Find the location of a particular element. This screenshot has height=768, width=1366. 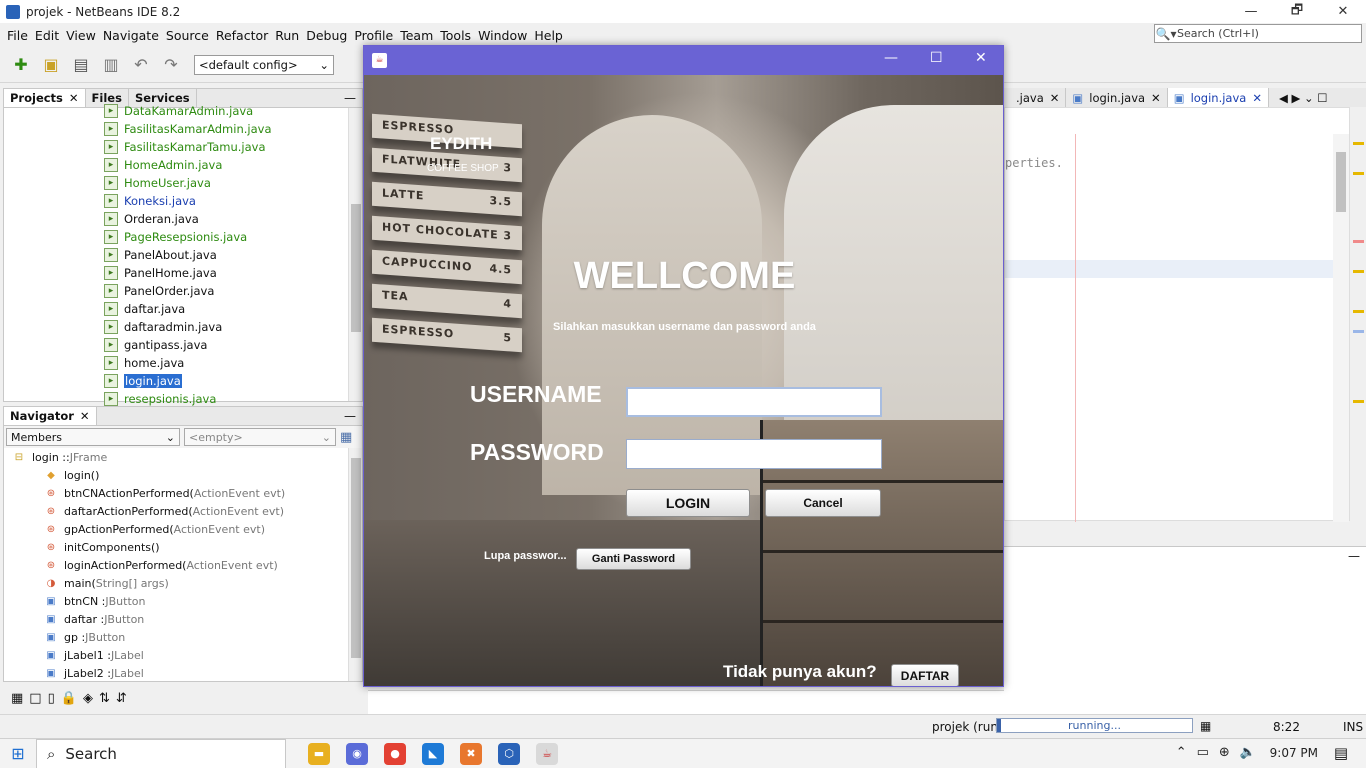

battery-icon: ▭ is located at coordinates (1203, 752).